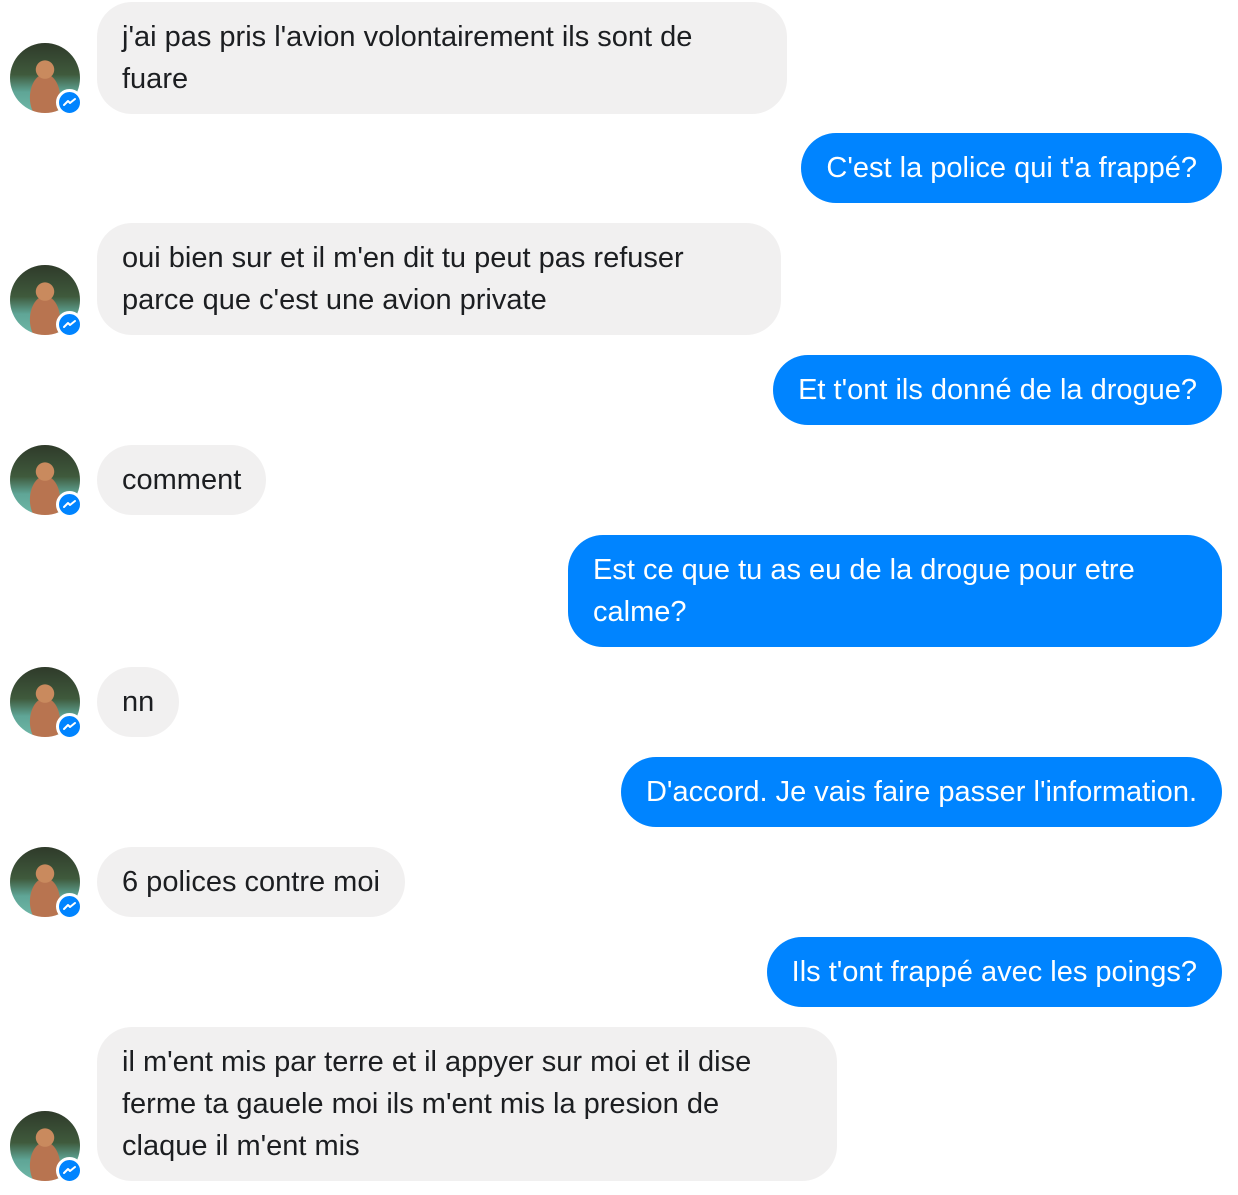  Describe the element at coordinates (182, 480) in the screenshot. I see `incoming-message: comment` at that location.